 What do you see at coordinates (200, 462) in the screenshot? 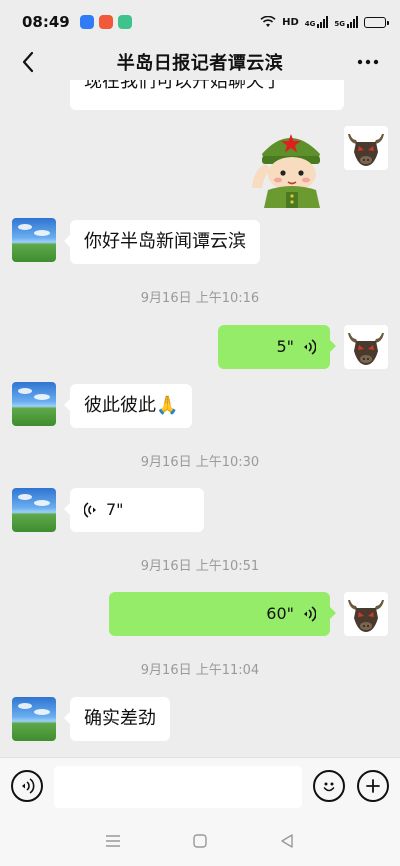
I see `message-timestamp: 9月16日 上午10:30` at bounding box center [200, 462].